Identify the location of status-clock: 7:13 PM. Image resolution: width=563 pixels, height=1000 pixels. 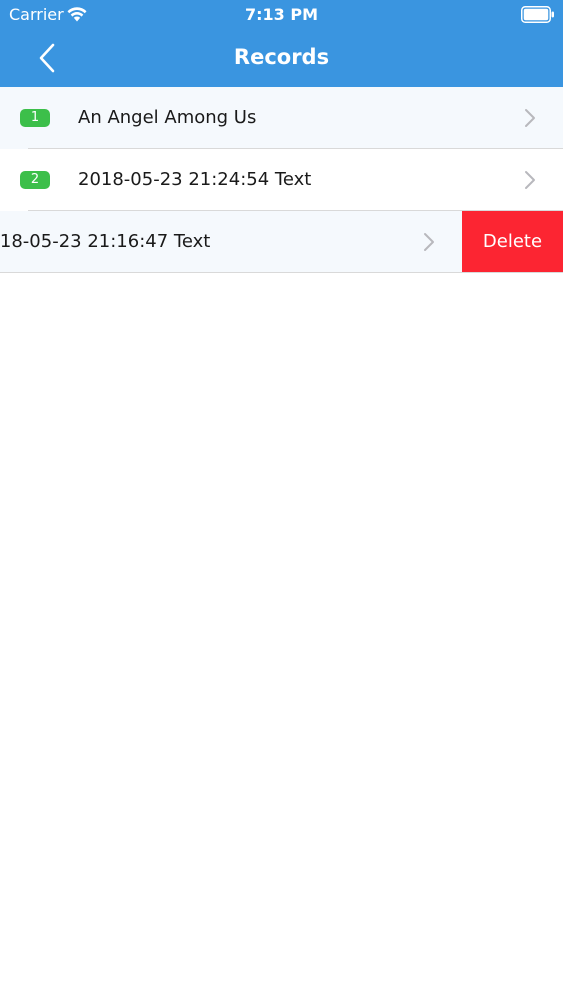
(281, 14).